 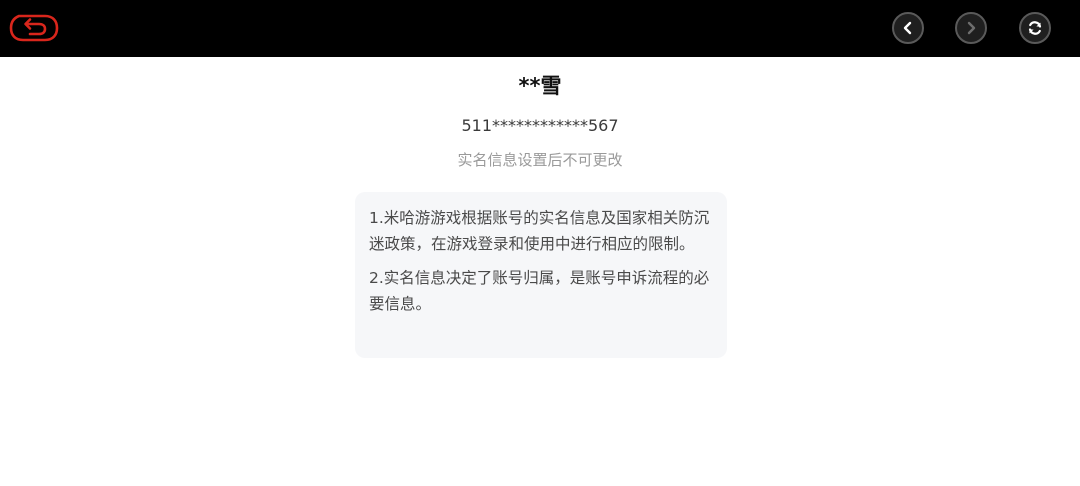 I want to click on refresh-icon, so click(x=1035, y=28).